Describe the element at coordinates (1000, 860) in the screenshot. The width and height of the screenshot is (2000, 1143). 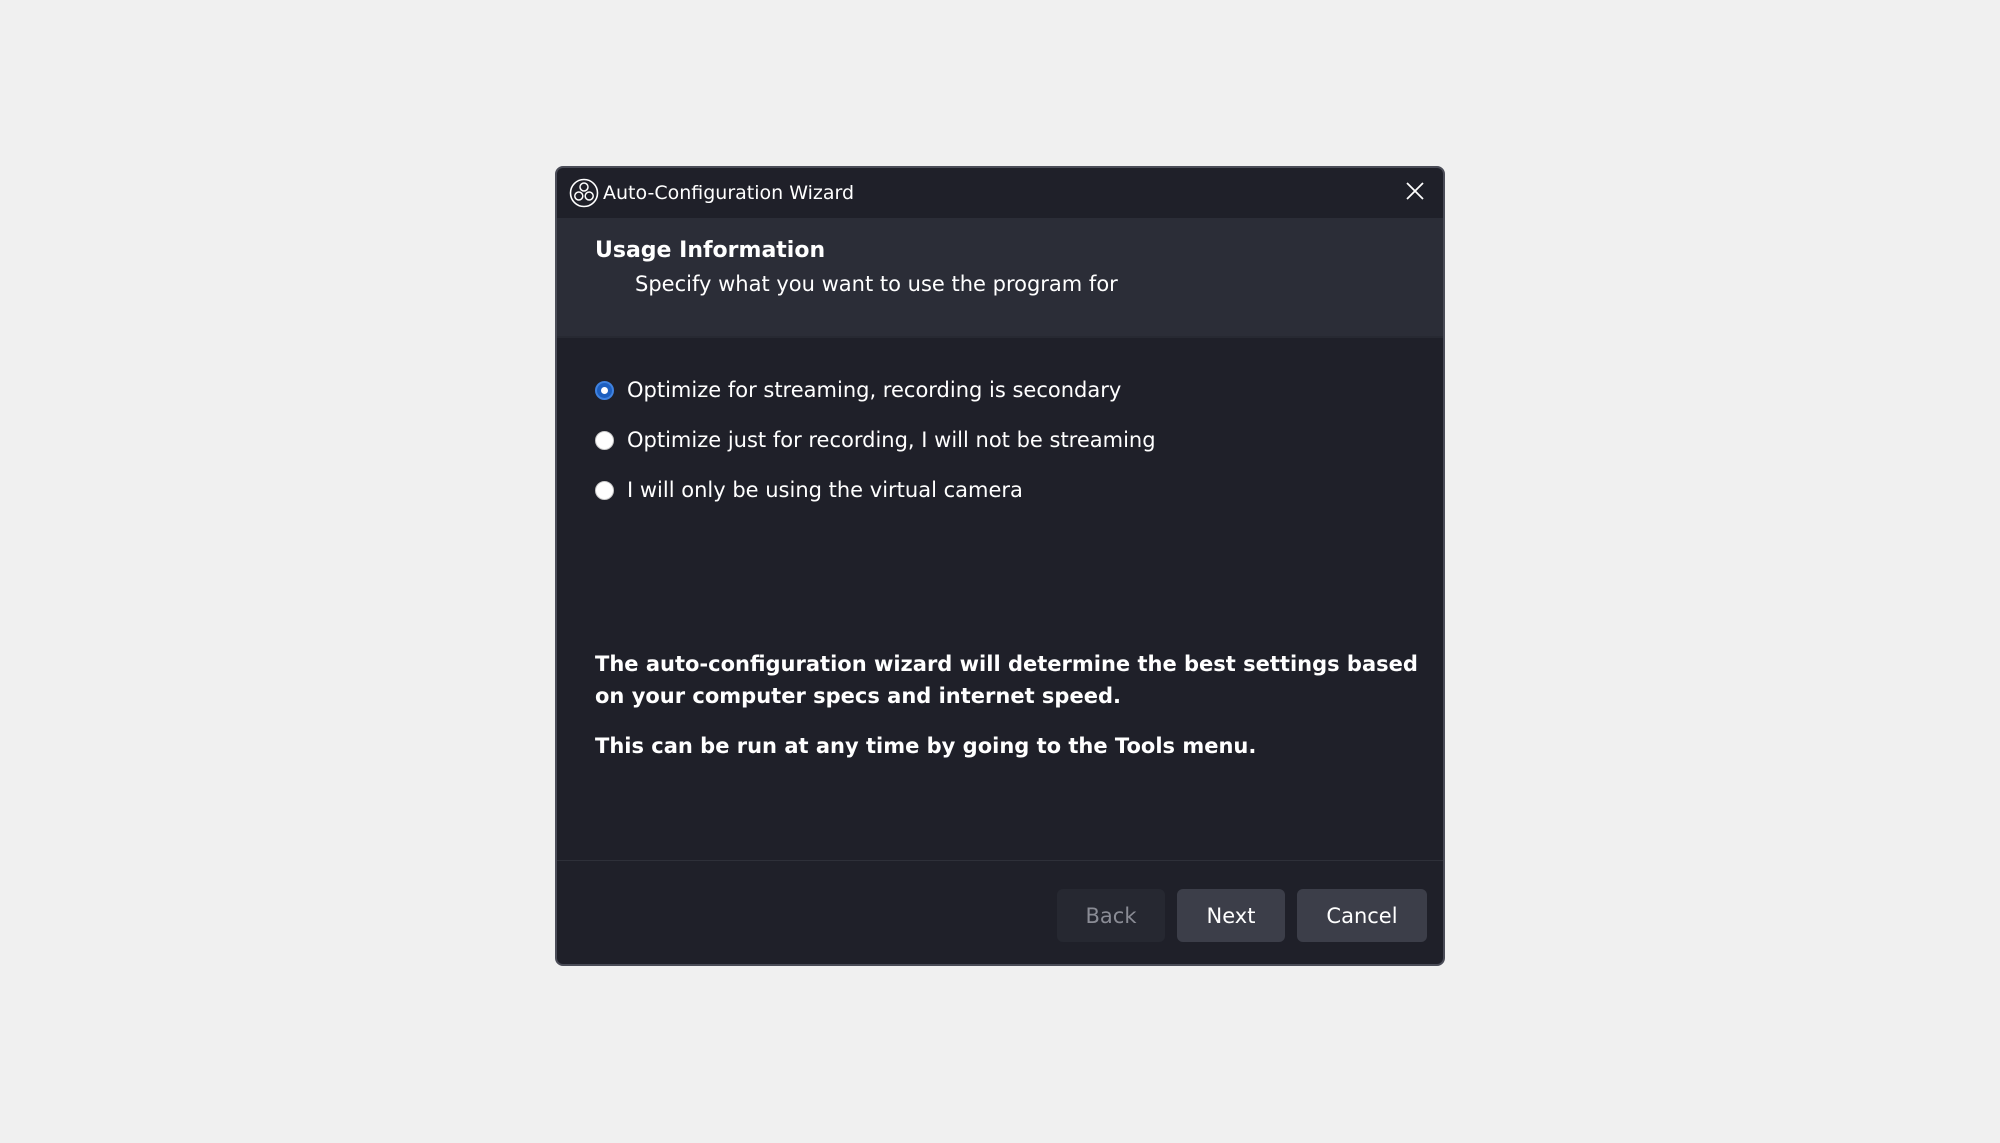
I see `footer-divider` at that location.